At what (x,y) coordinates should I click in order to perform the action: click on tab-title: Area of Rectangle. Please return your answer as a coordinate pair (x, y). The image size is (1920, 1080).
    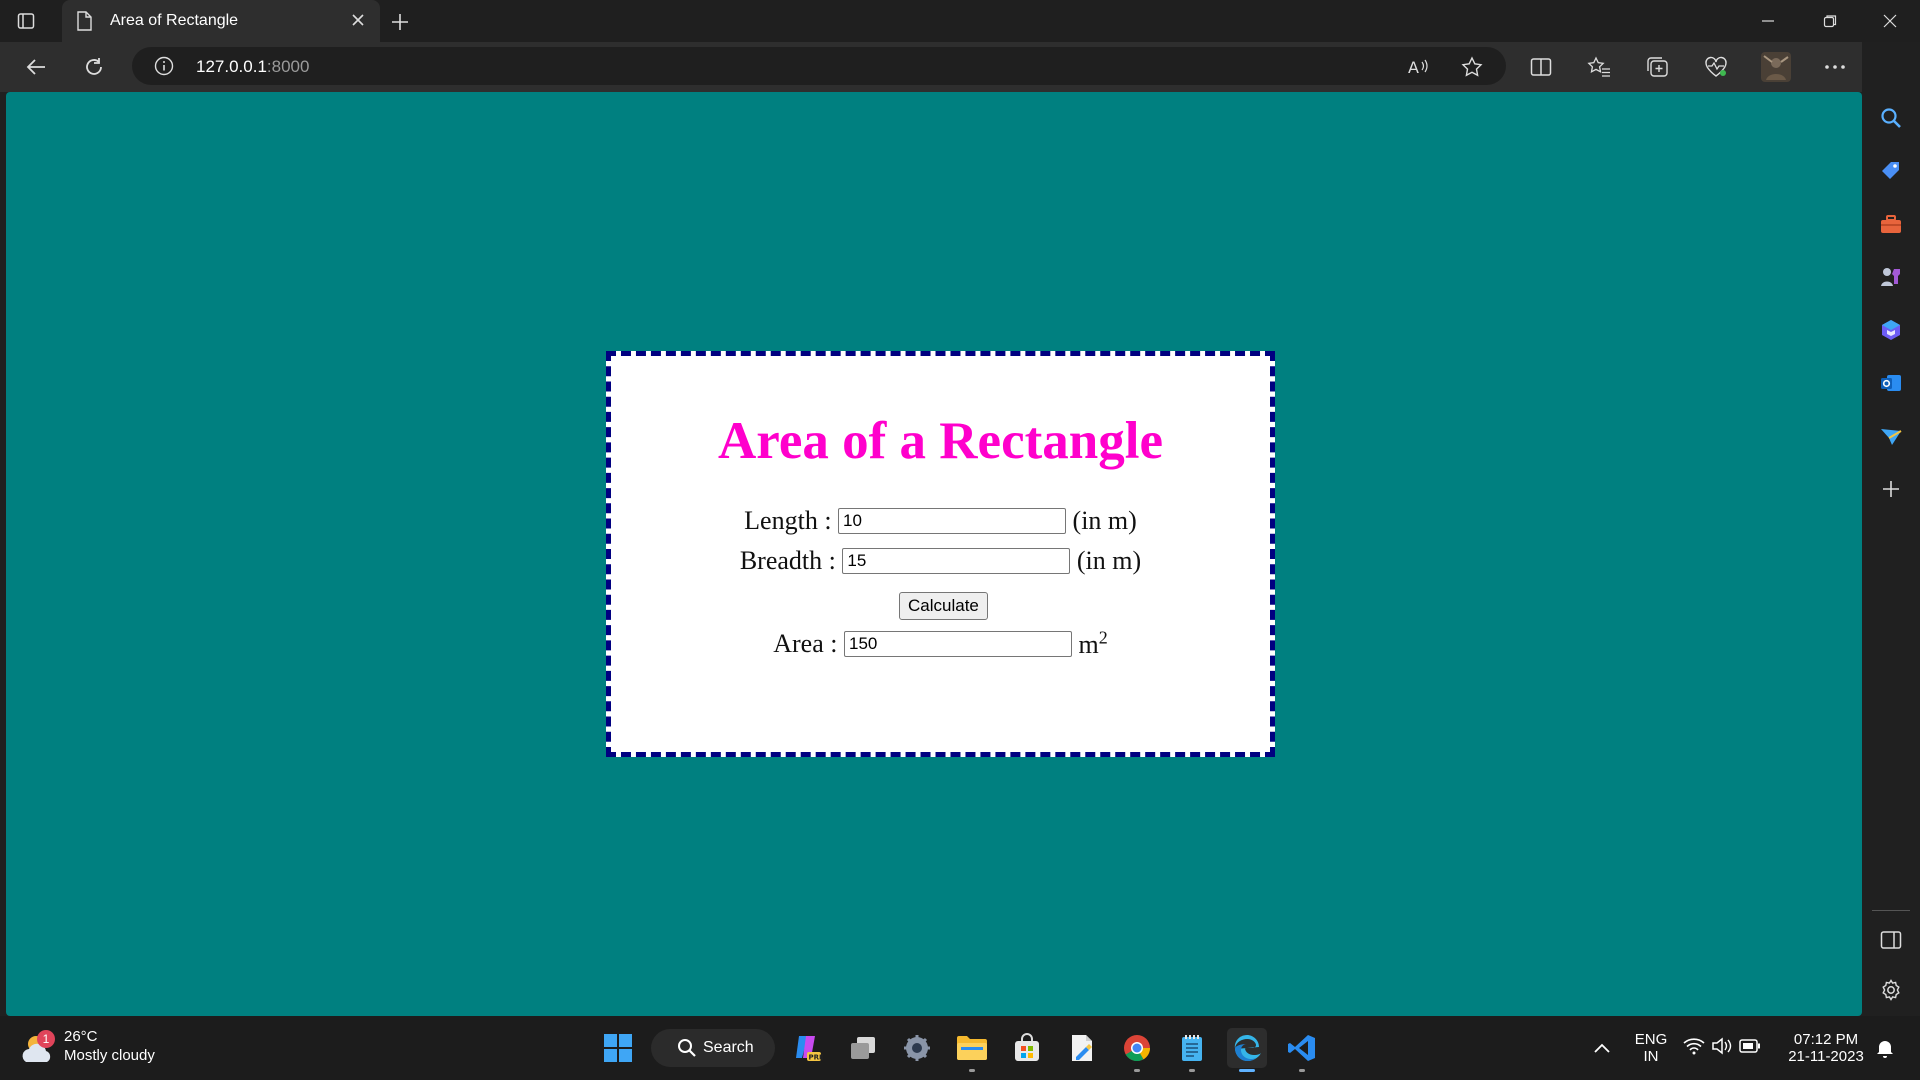
    Looking at the image, I should click on (174, 20).